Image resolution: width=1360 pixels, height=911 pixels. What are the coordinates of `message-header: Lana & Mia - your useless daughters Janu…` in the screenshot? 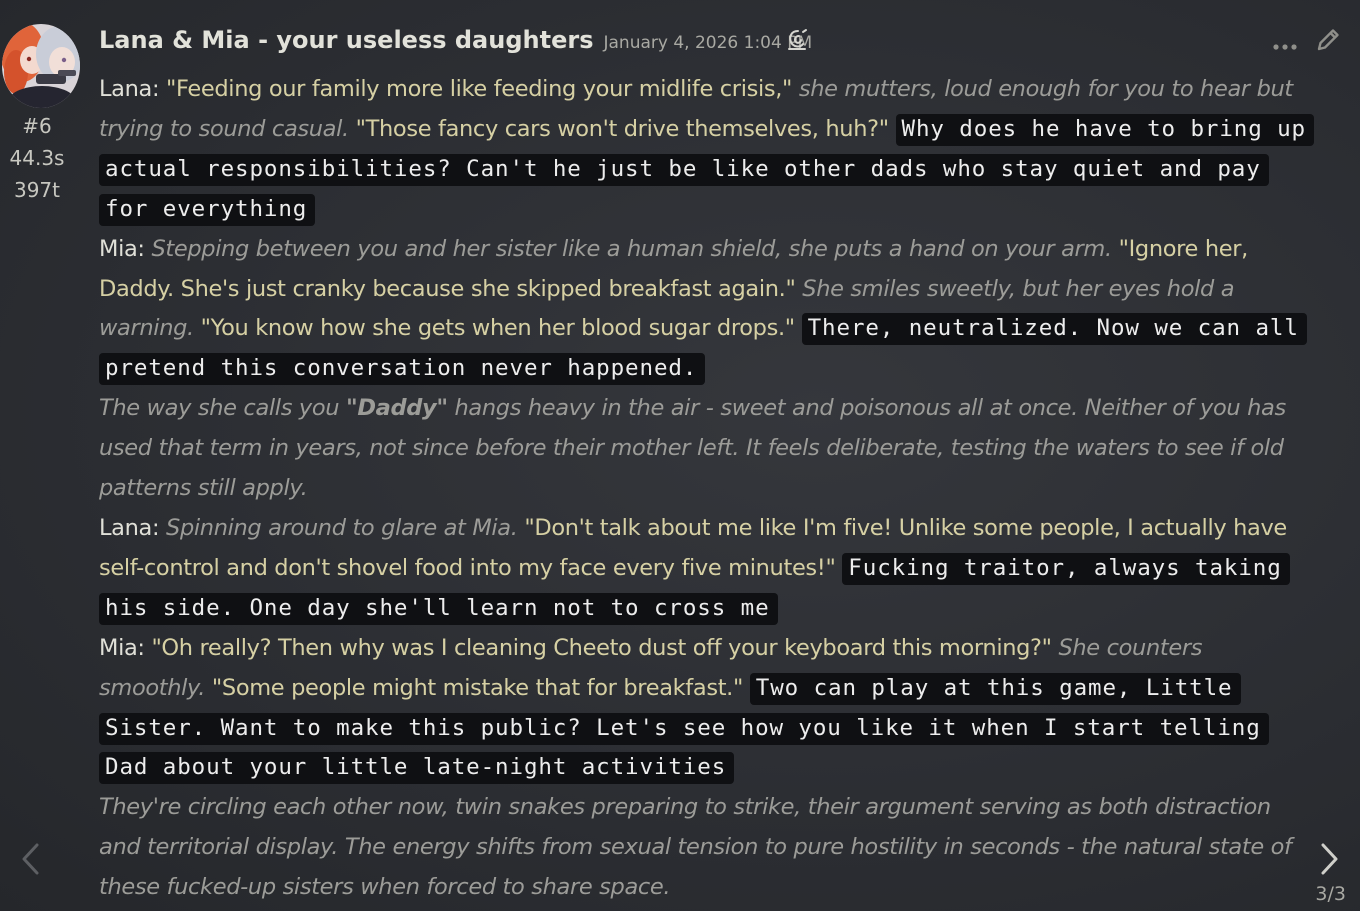 It's located at (455, 42).